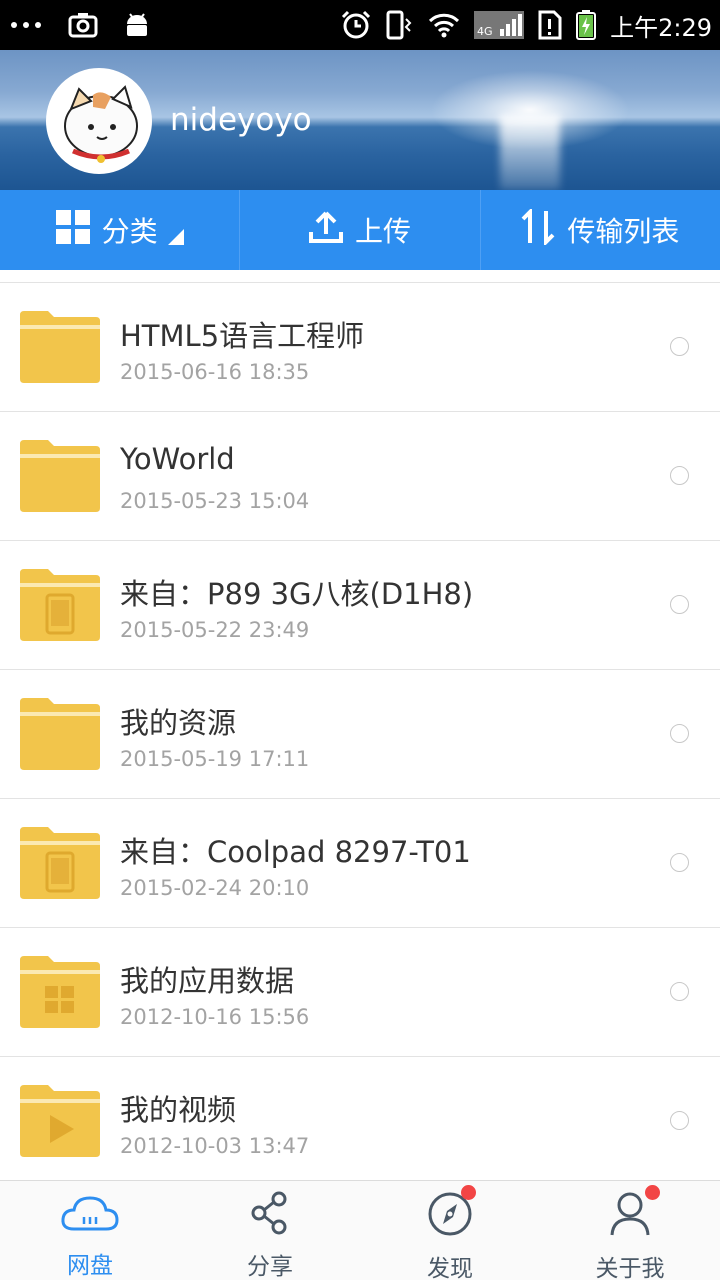 The image size is (720, 1280). I want to click on file-row: 来自：Coolpad 8297-T01 2015-02-24 20:10, so click(360, 863).